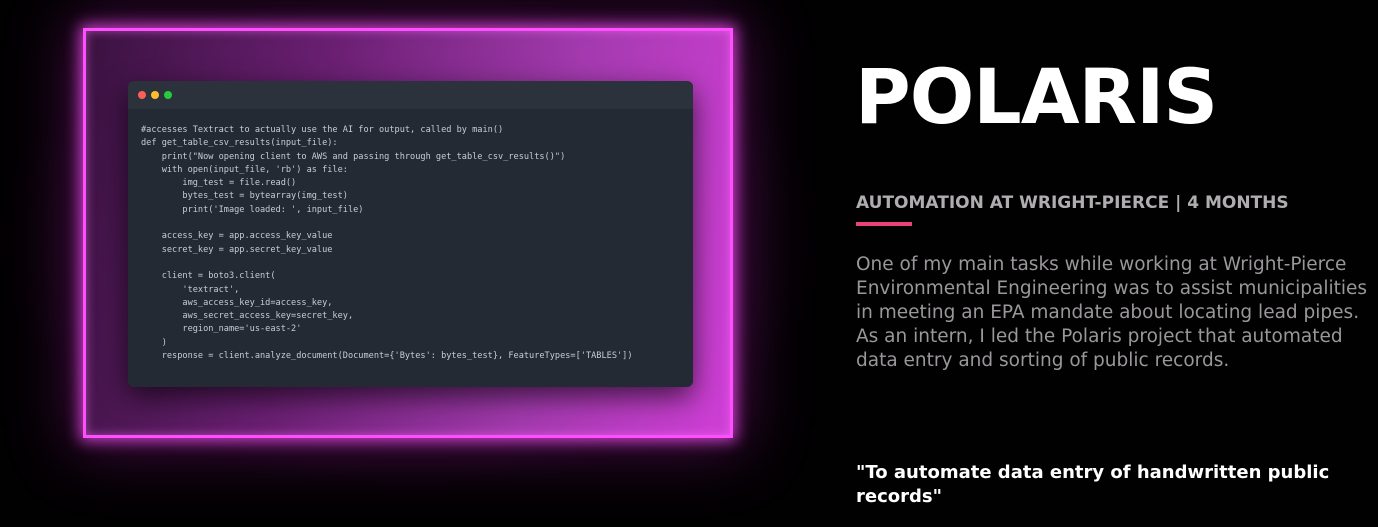  What do you see at coordinates (247, 316) in the screenshot?
I see `code-line: aws_secret_access_key=secret_key,` at bounding box center [247, 316].